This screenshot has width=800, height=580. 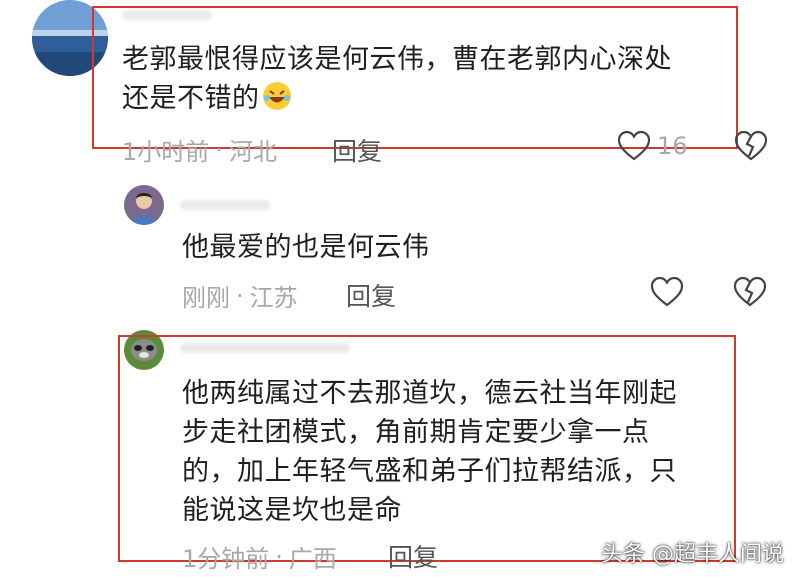 What do you see at coordinates (672, 146) in the screenshot?
I see `like-count: 16` at bounding box center [672, 146].